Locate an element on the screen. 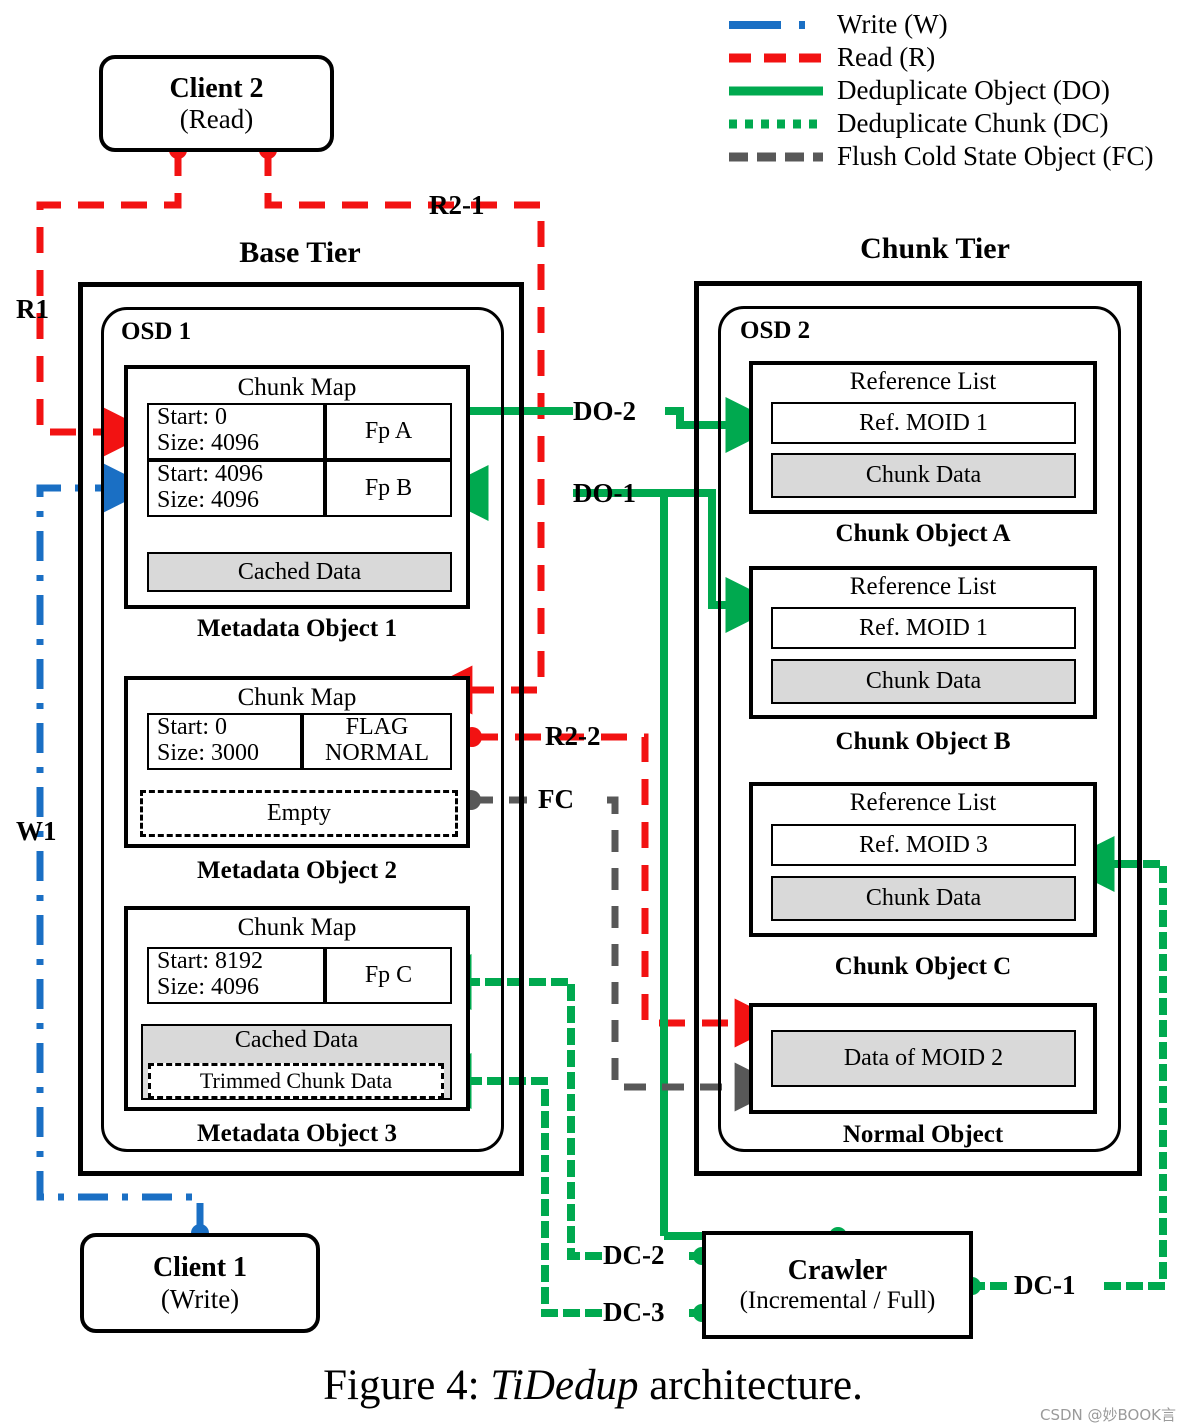 Image resolution: width=1186 pixels, height=1428 pixels. flow-label-dc-2: DC-2 is located at coordinates (634, 1255).